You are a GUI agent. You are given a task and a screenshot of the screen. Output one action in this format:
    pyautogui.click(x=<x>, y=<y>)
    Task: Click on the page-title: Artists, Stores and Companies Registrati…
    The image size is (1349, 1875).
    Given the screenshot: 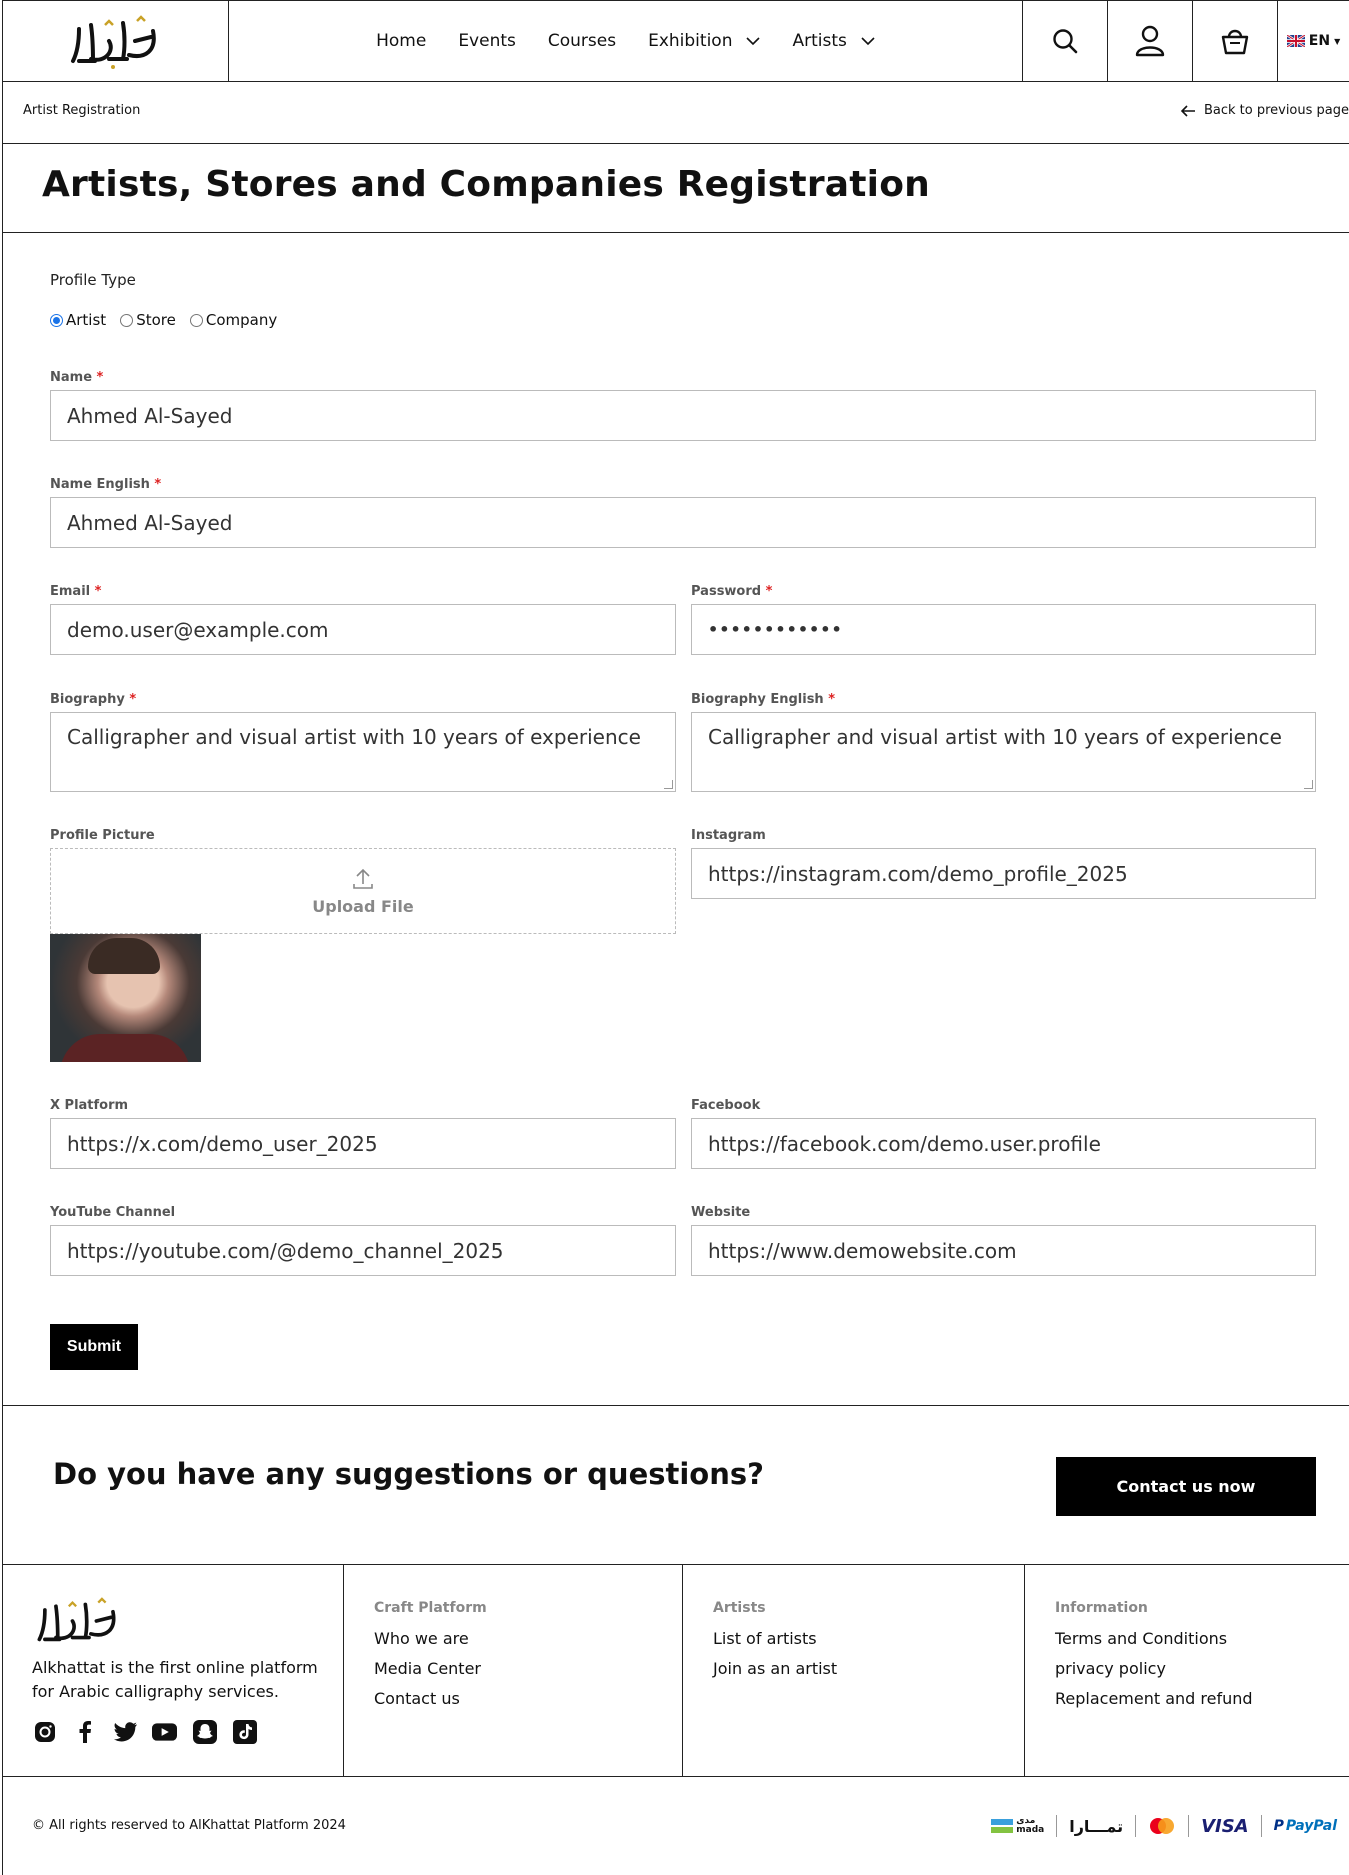 What is the action you would take?
    pyautogui.click(x=486, y=184)
    